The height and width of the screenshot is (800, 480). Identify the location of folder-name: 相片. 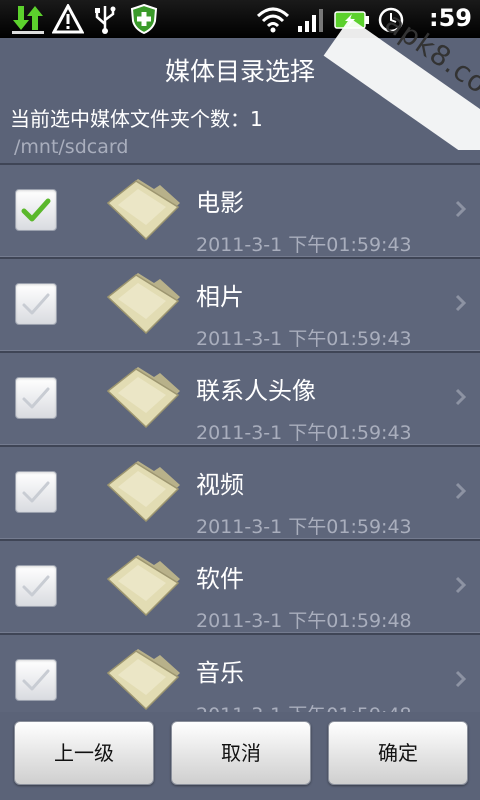
(220, 297).